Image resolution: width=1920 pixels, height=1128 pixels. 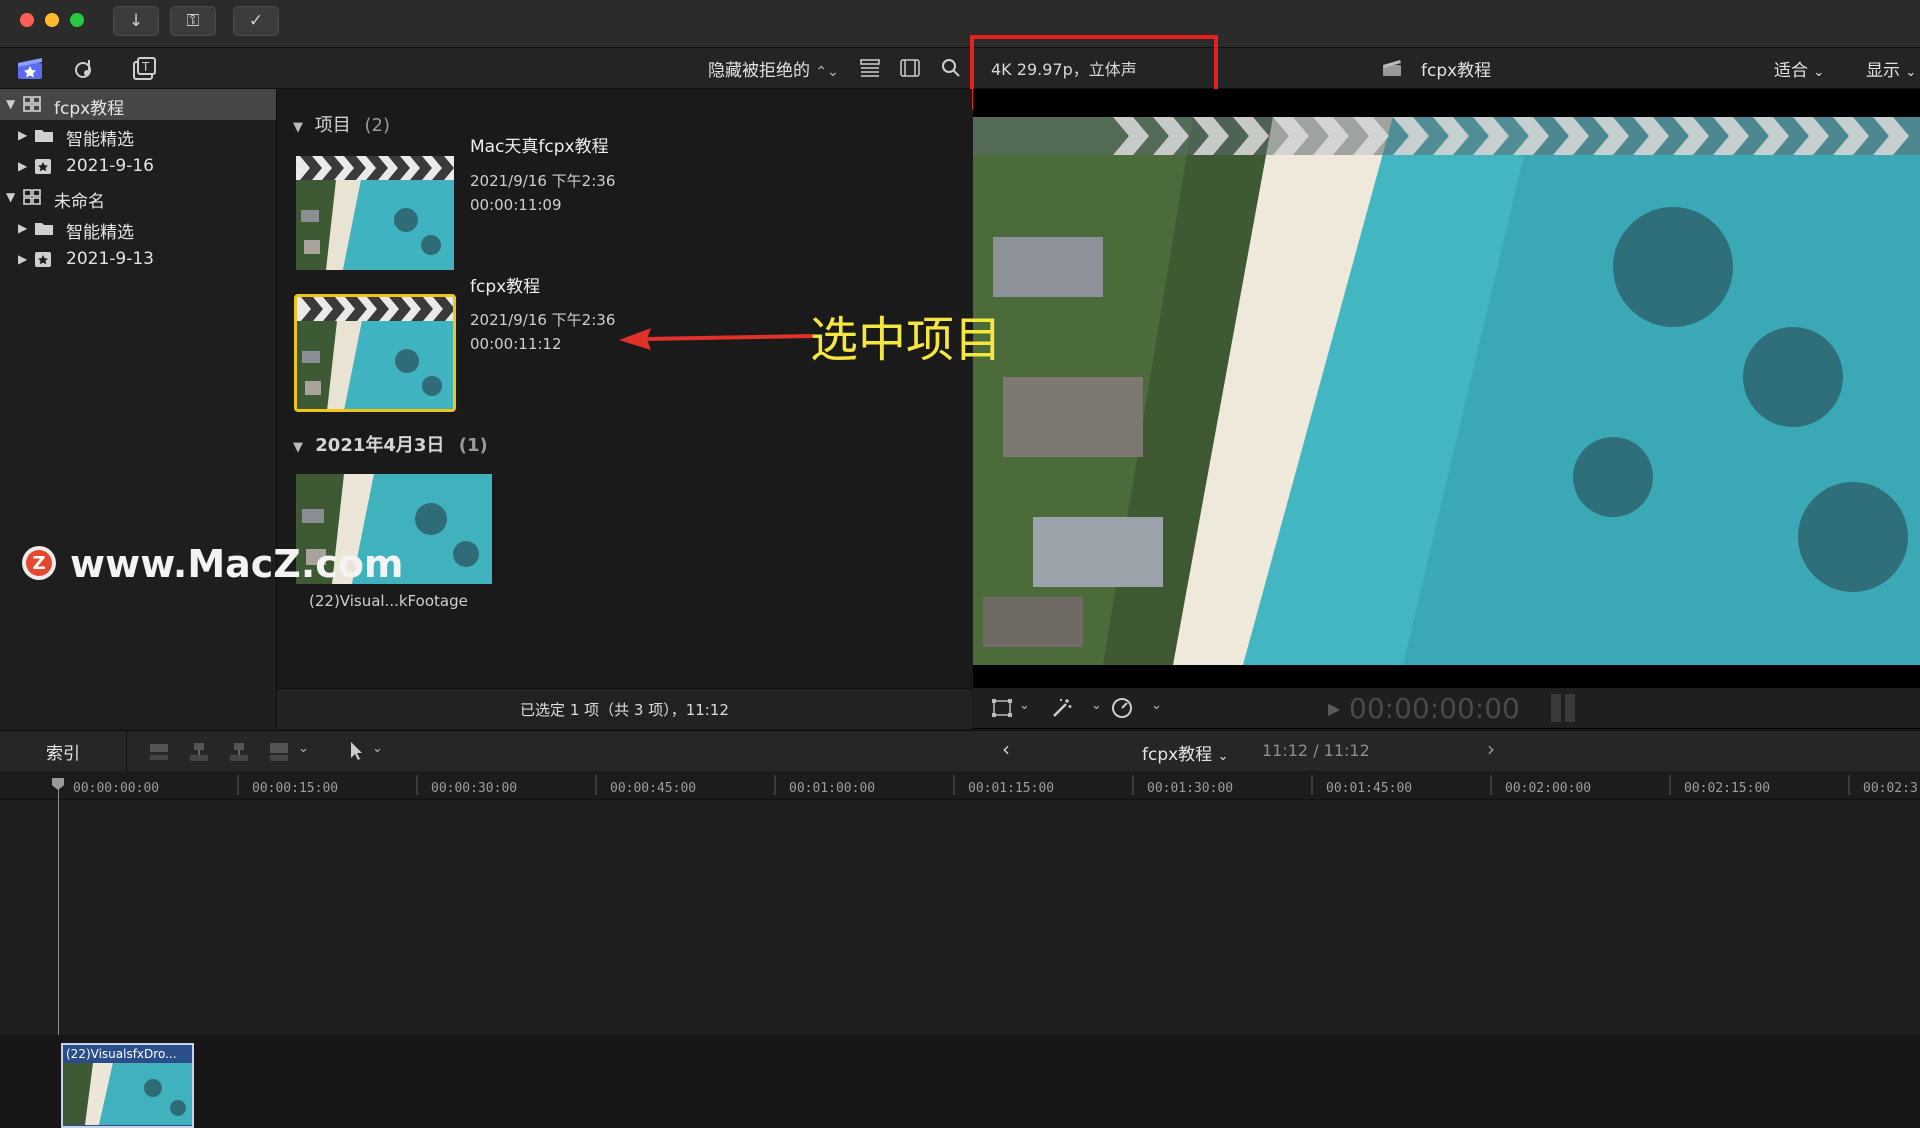 What do you see at coordinates (32, 197) in the screenshot?
I see `library-grid-icon` at bounding box center [32, 197].